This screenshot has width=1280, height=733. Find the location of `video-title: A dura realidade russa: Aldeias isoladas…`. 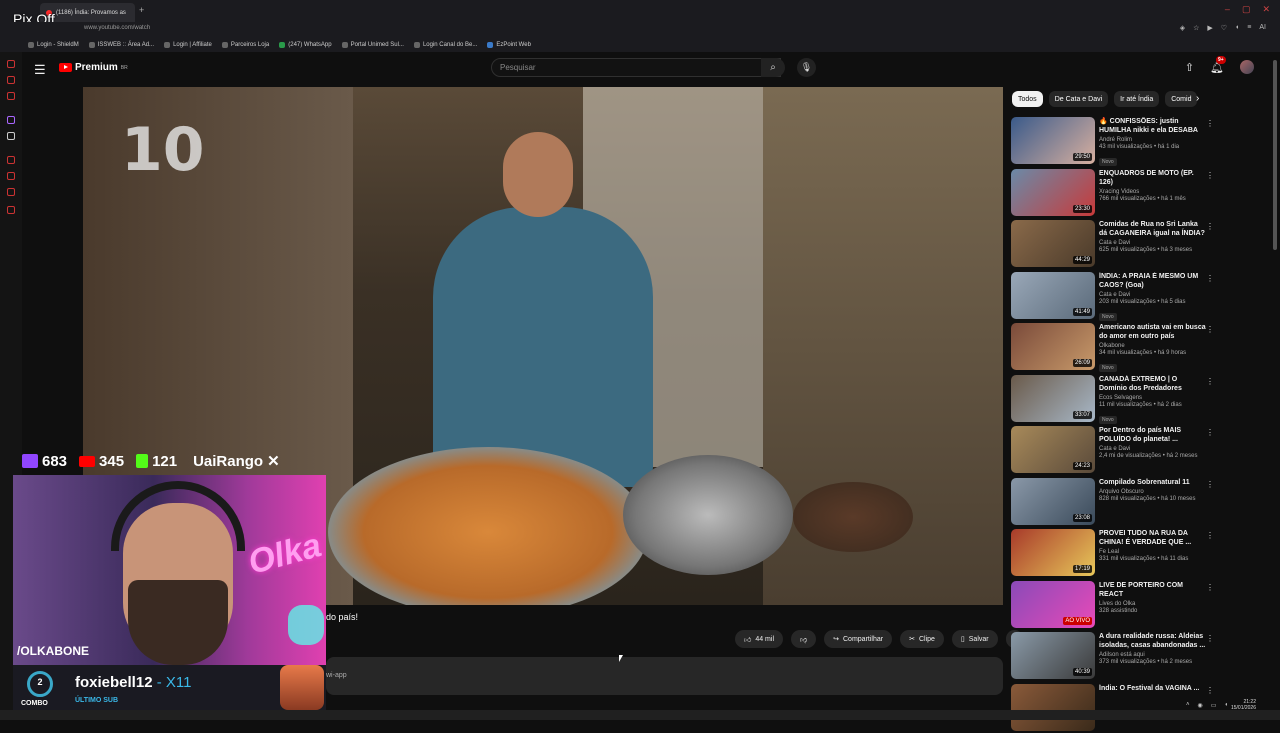

video-title: A dura realidade russa: Aldeias isoladas… is located at coordinates (1153, 641).